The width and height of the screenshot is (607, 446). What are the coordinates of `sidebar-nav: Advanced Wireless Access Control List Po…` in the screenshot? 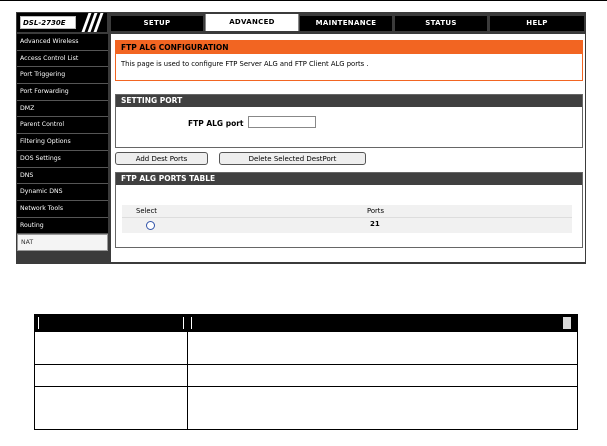 It's located at (62, 142).